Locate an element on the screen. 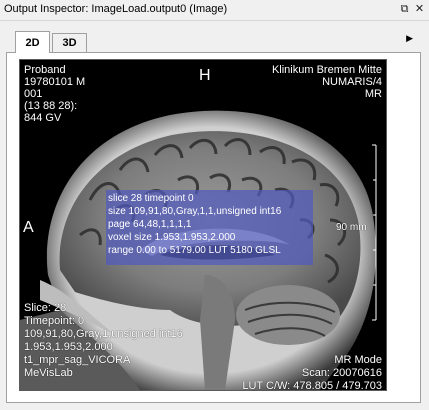  scan-date: Scan: 20070616 is located at coordinates (341, 373).